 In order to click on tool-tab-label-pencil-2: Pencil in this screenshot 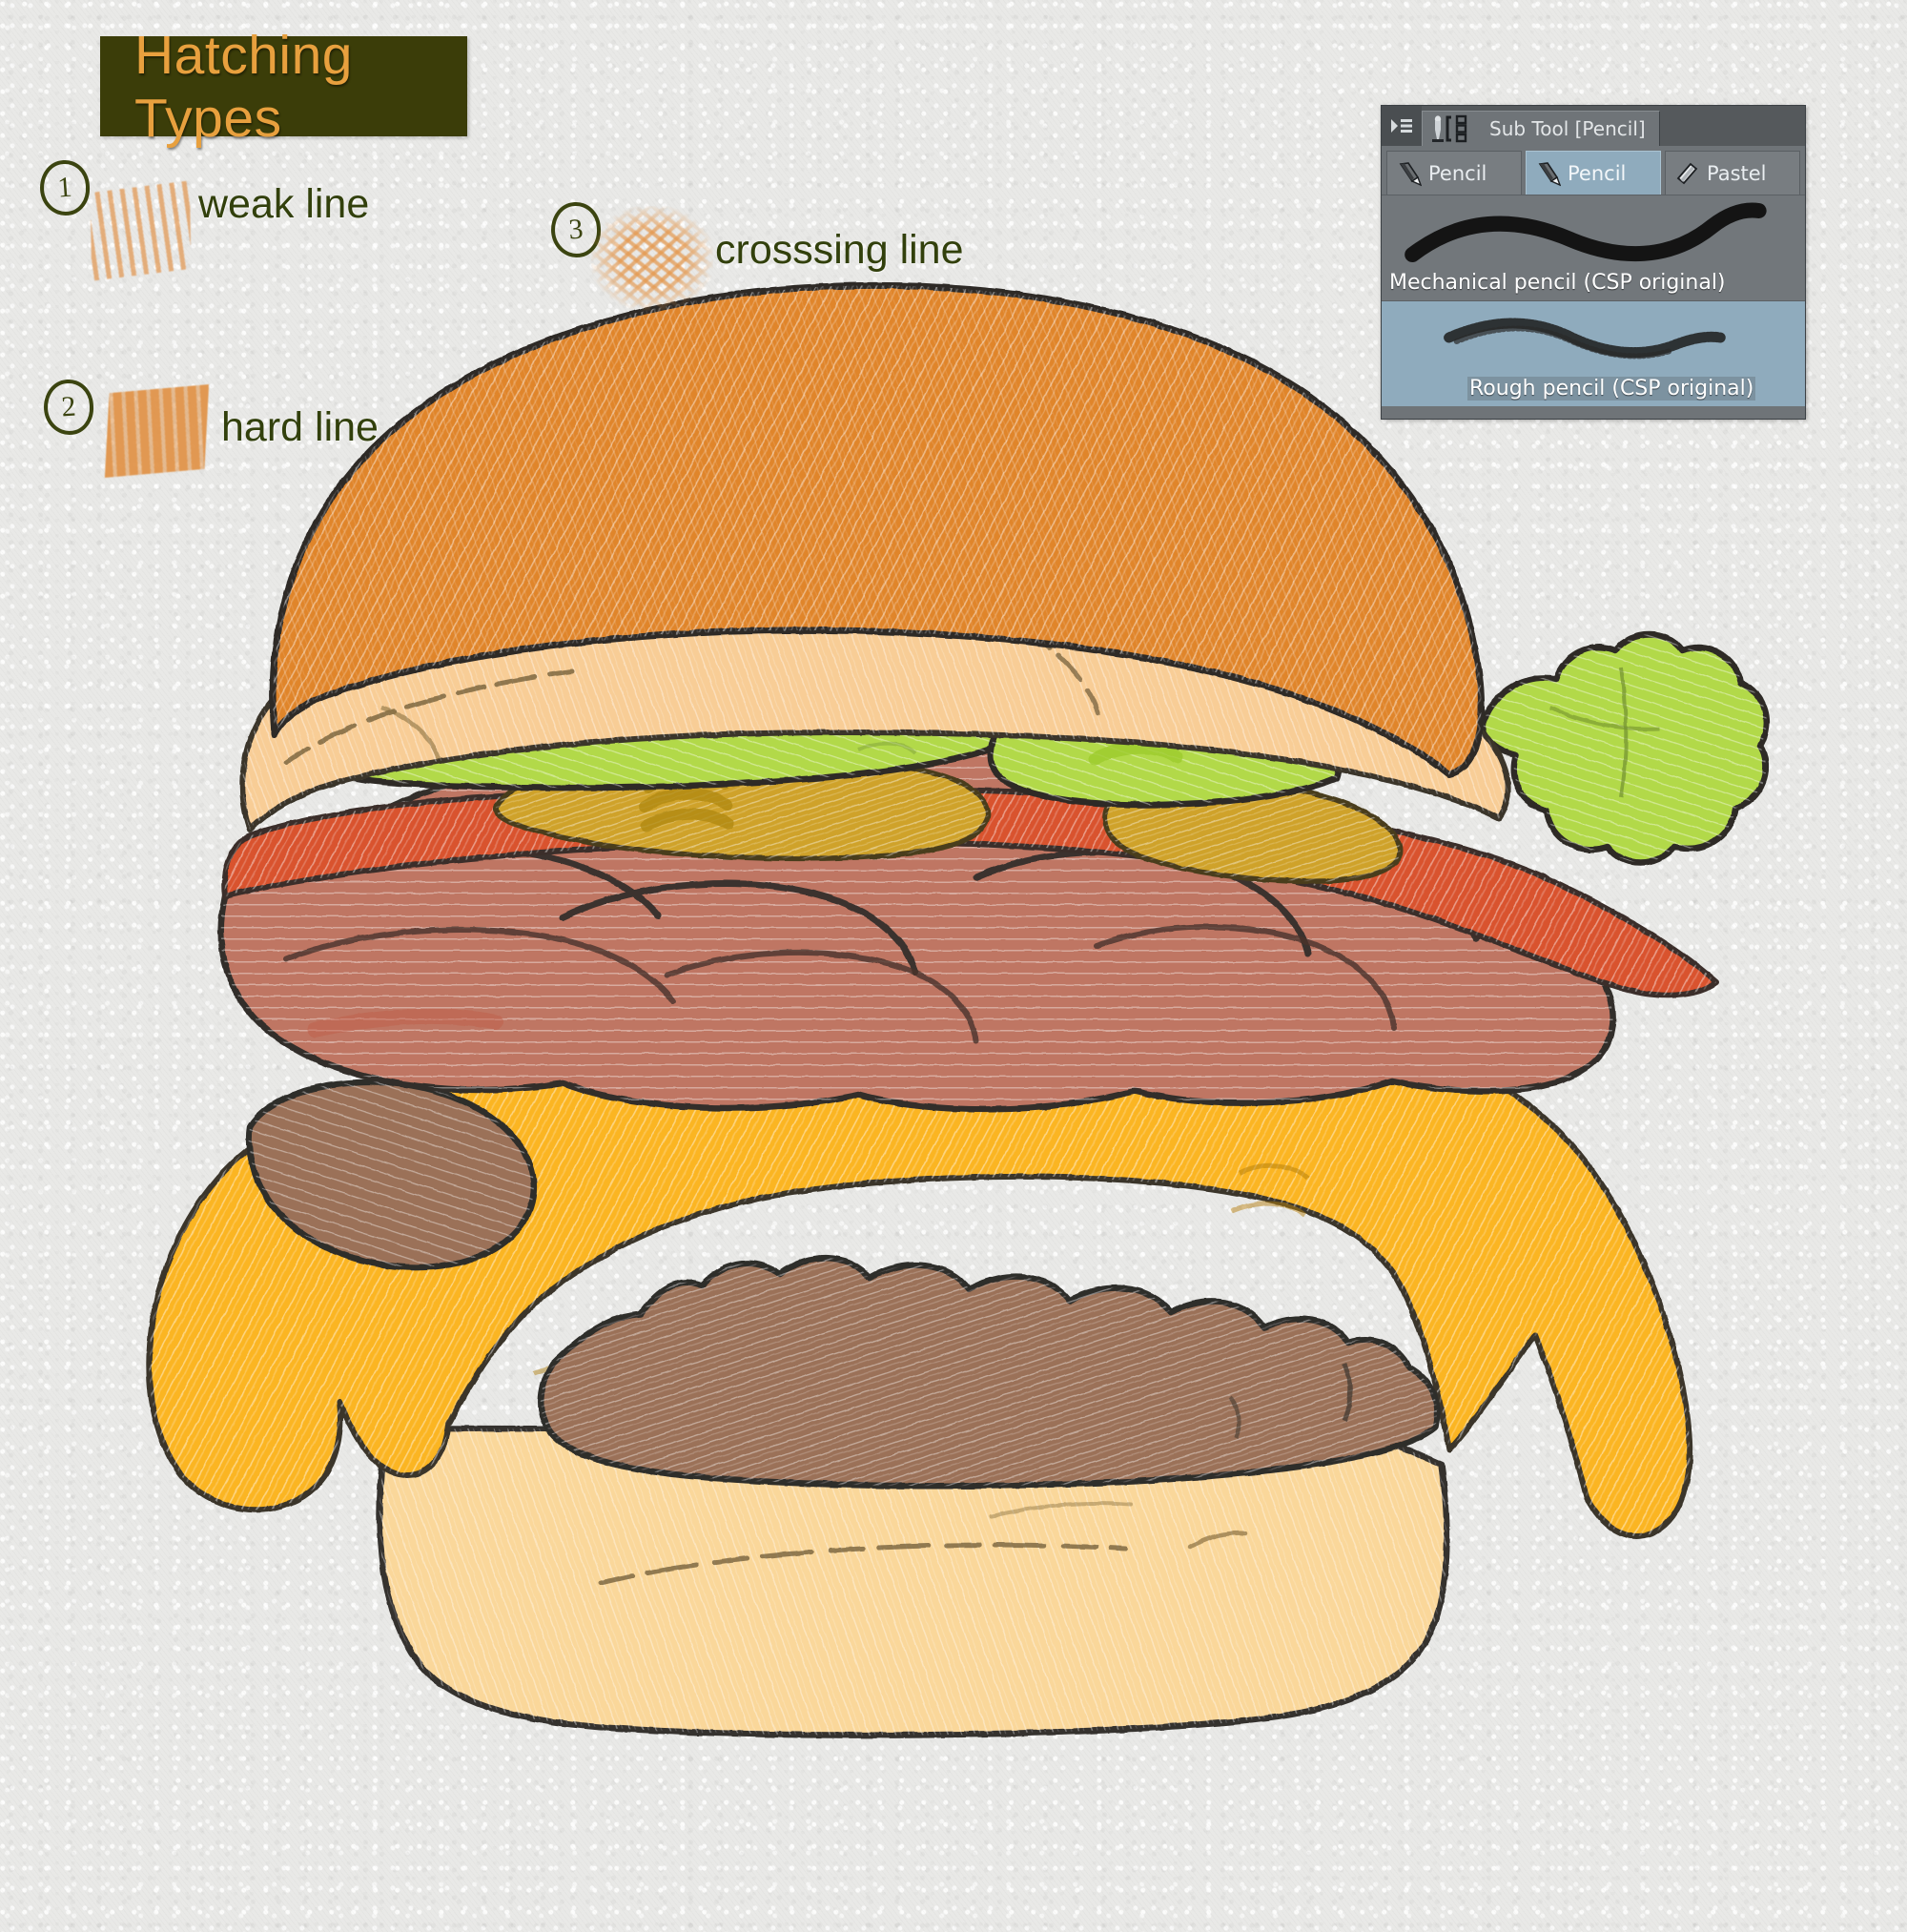, I will do `click(1597, 173)`.